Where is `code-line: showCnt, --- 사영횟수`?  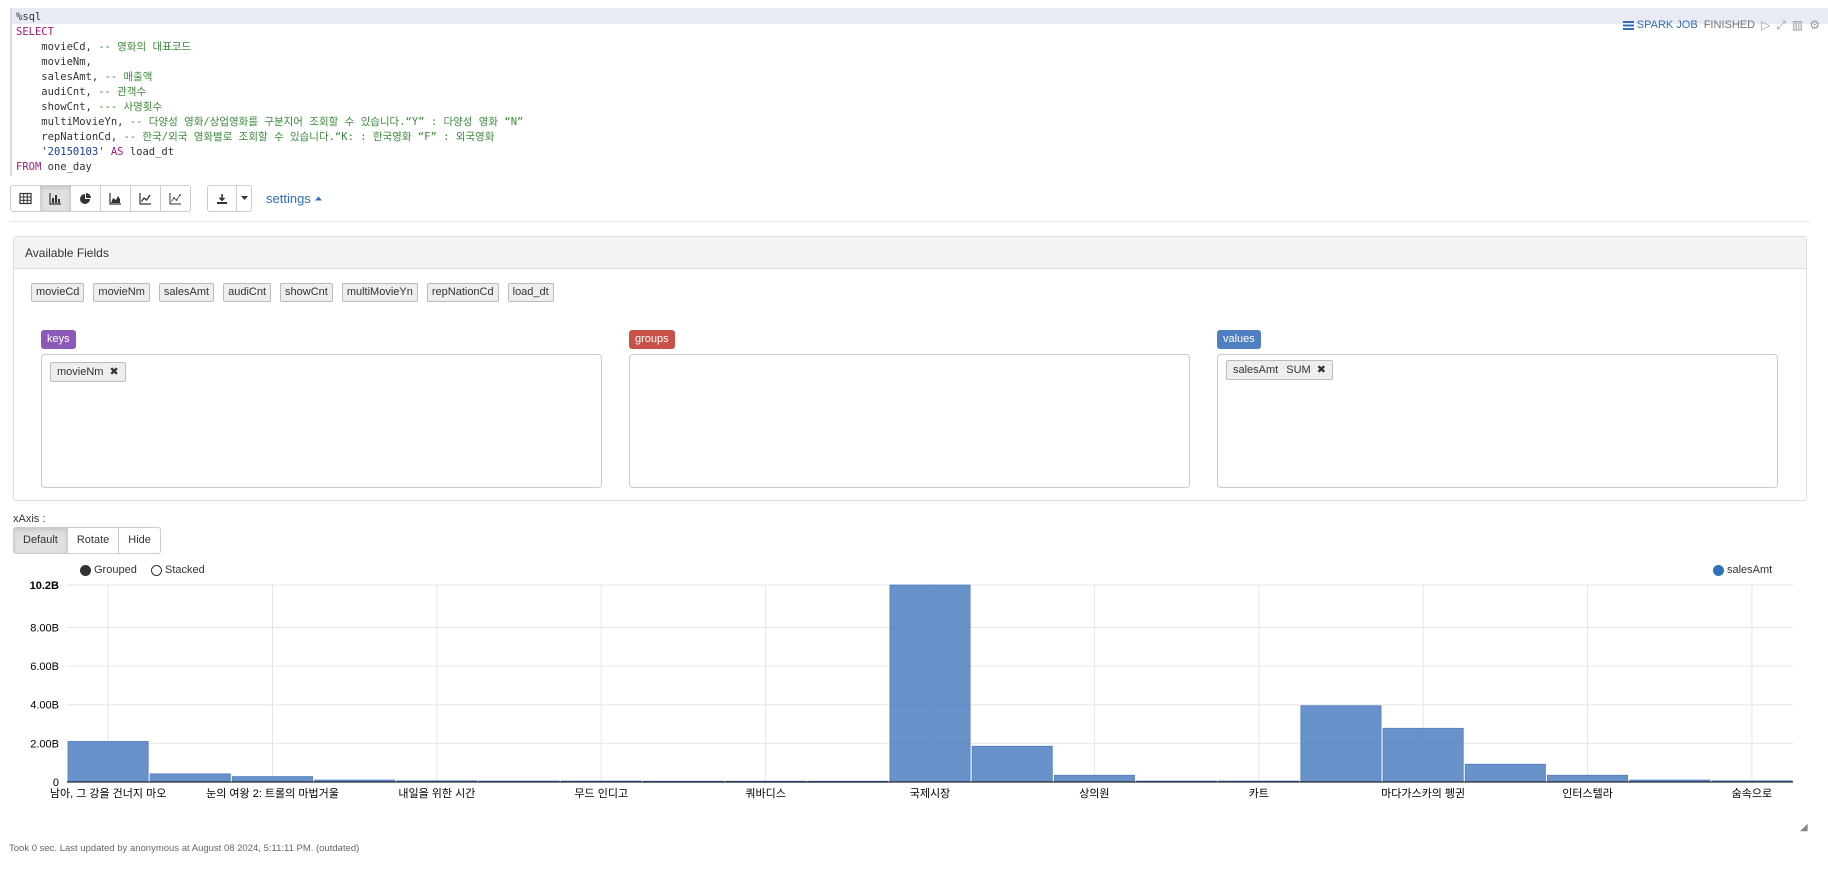 code-line: showCnt, --- 사영횟수 is located at coordinates (89, 107).